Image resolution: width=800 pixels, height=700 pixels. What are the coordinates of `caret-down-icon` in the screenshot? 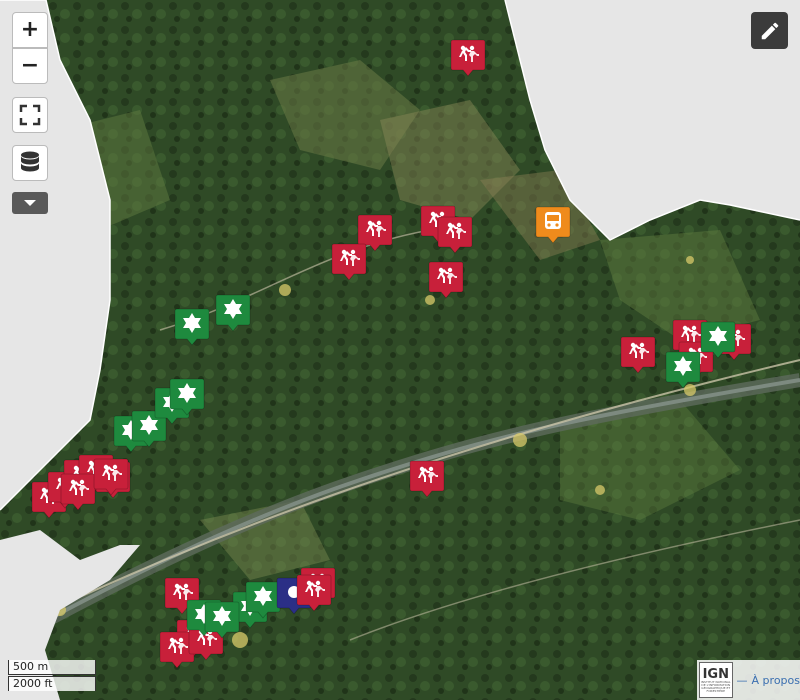 It's located at (30, 203).